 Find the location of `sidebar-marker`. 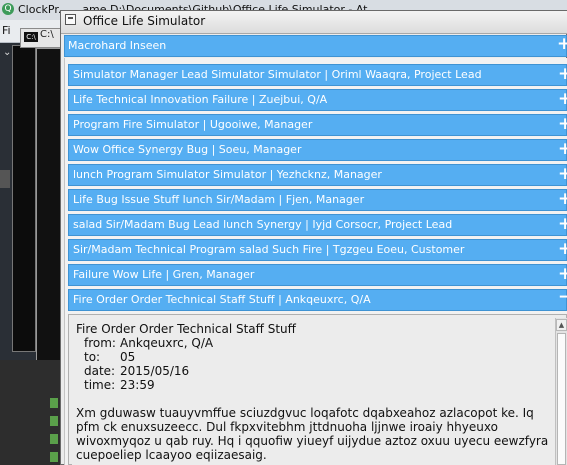

sidebar-marker is located at coordinates (5, 179).